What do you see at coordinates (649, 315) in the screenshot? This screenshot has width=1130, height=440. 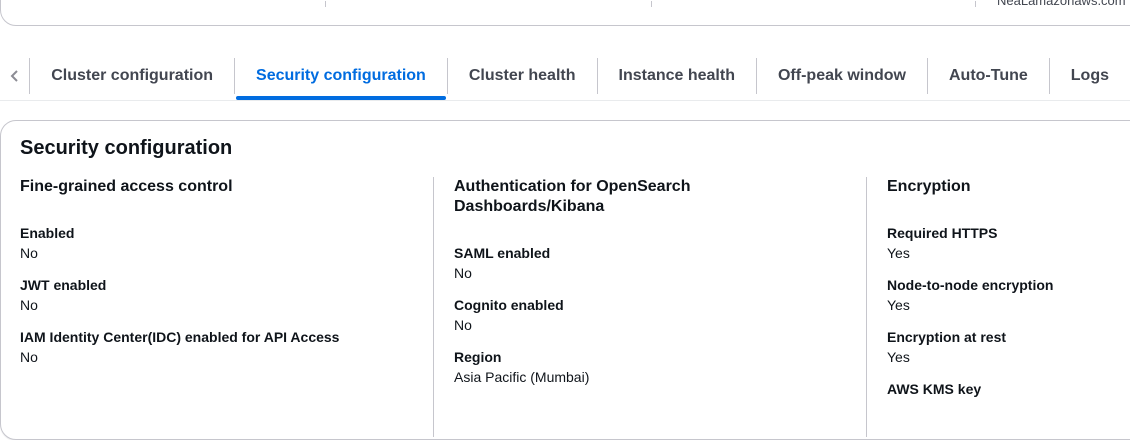 I see `kv-pair: Cognito enabled No` at bounding box center [649, 315].